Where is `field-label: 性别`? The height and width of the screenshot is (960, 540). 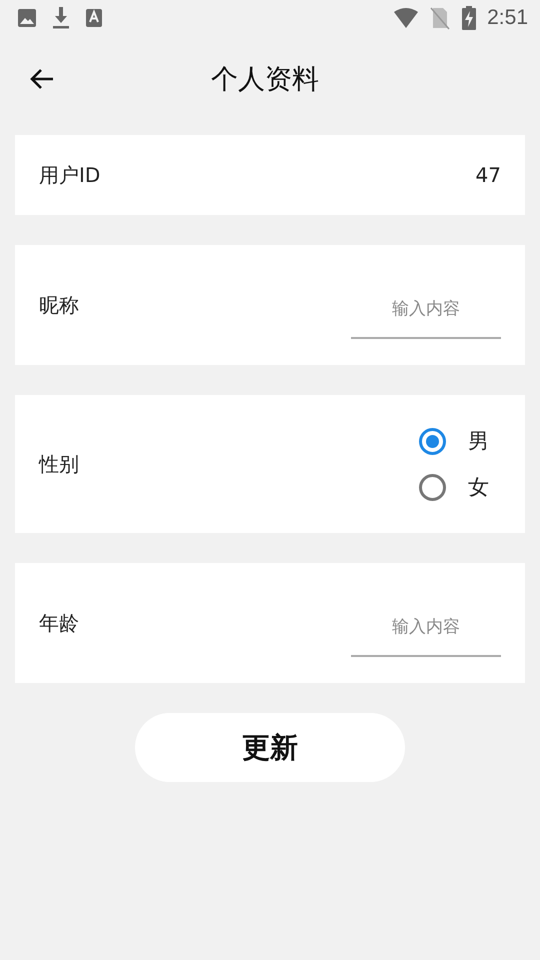
field-label: 性别 is located at coordinates (59, 464).